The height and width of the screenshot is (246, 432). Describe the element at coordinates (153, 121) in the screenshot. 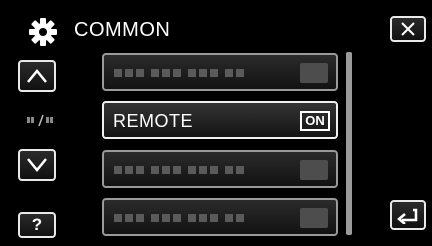

I see `menu-item-label: REMOTE` at that location.